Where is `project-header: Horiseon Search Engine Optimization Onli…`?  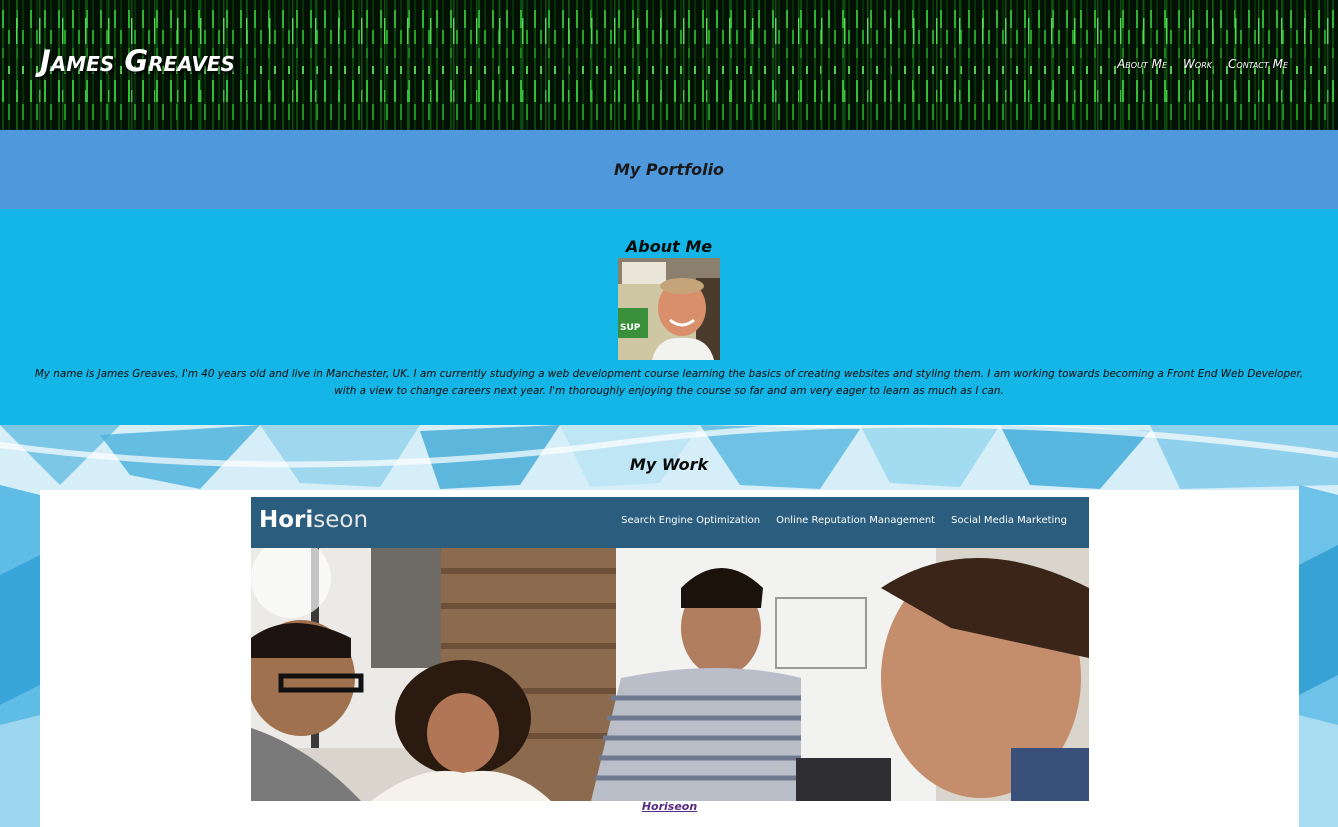
project-header: Horiseon Search Engine Optimization Onli… is located at coordinates (670, 522).